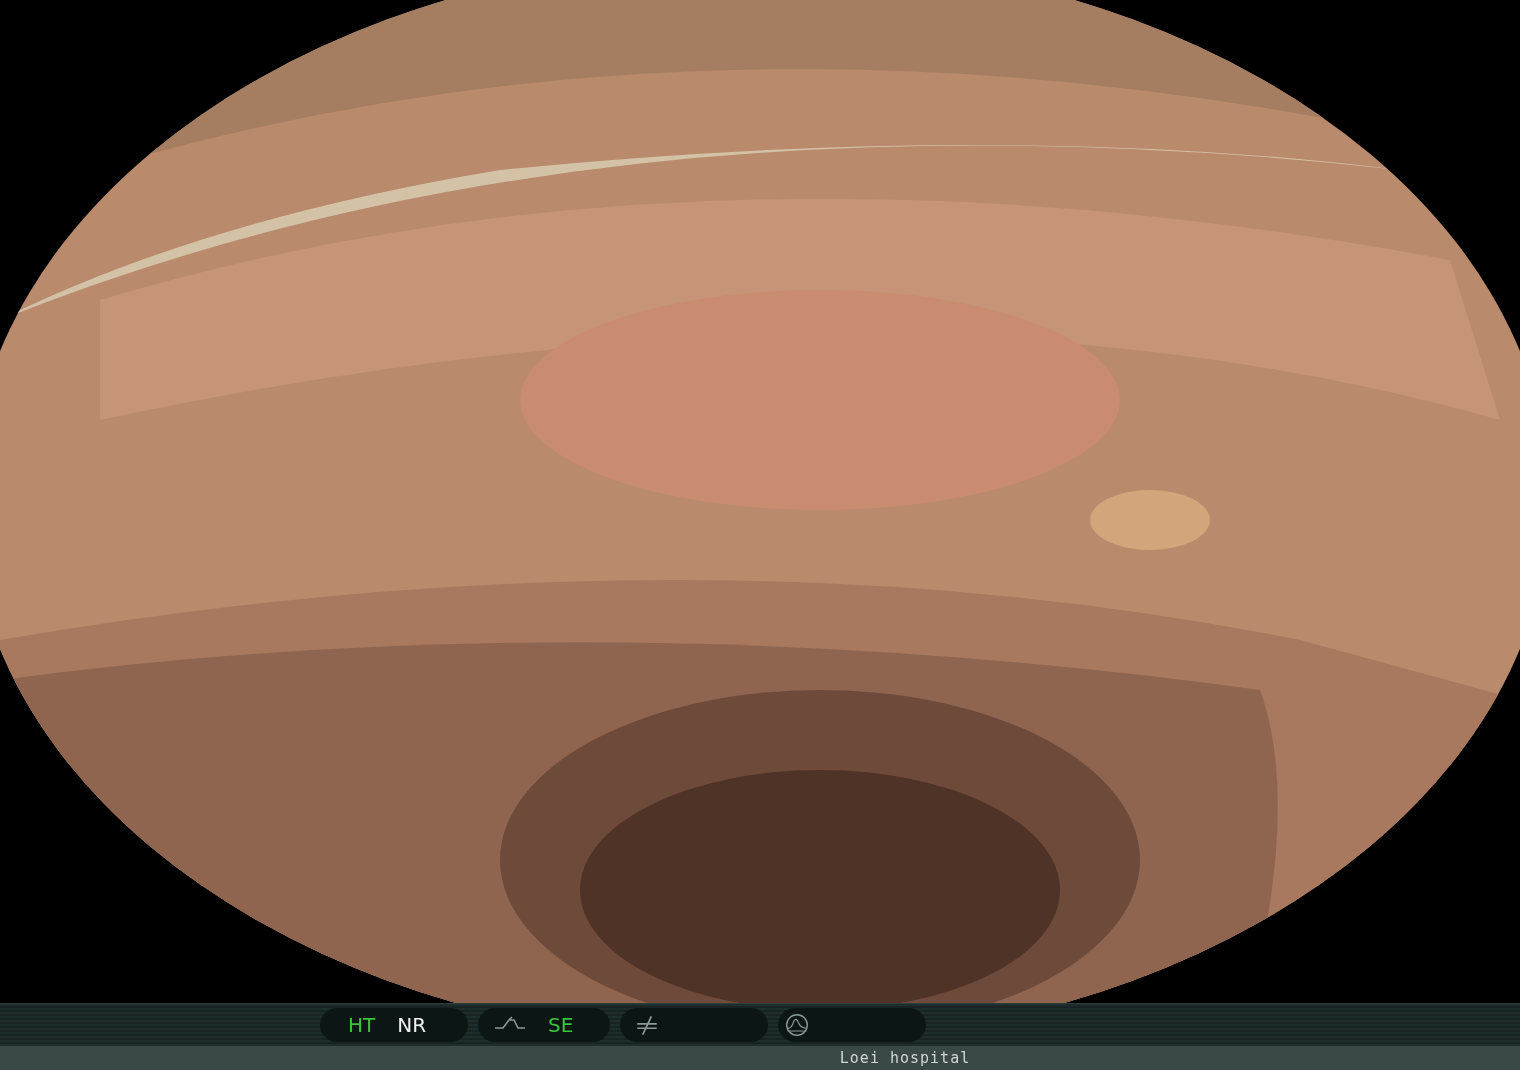 This screenshot has width=1520, height=1070. I want to click on mode-indicator: HT, so click(362, 1025).